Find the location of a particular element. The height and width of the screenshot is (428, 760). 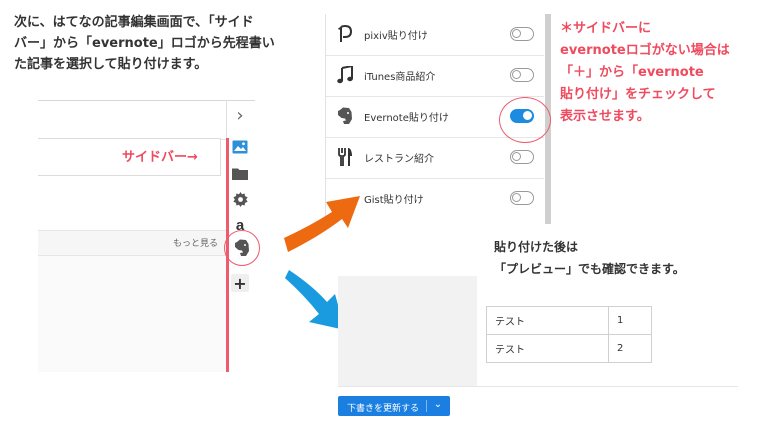

music-note-icon is located at coordinates (345, 75).